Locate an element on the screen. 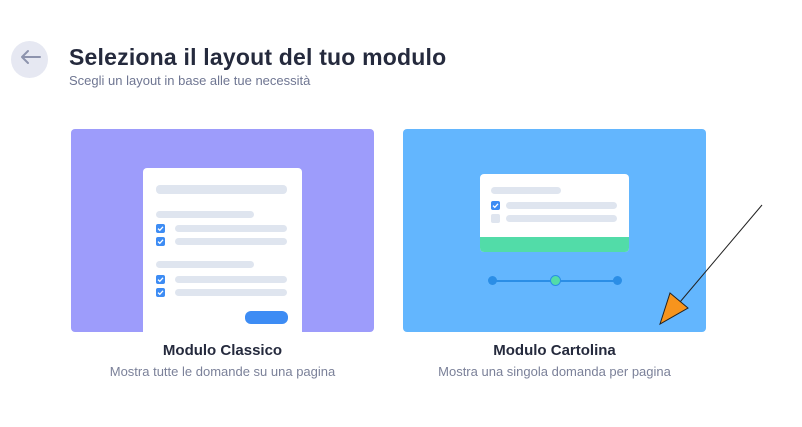 The image size is (802, 427). back-button is located at coordinates (29, 59).